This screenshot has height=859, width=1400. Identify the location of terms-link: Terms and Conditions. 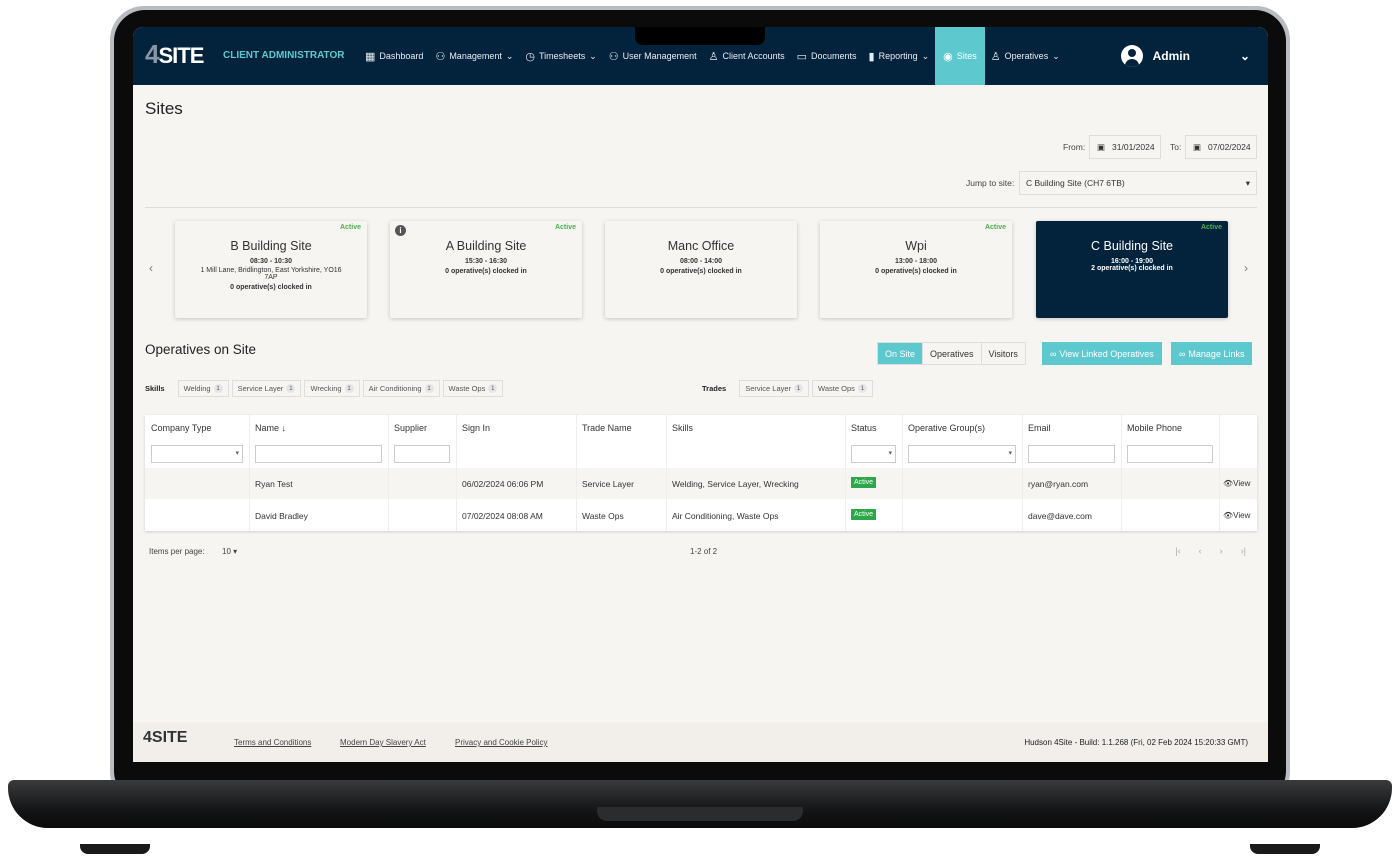
(272, 742).